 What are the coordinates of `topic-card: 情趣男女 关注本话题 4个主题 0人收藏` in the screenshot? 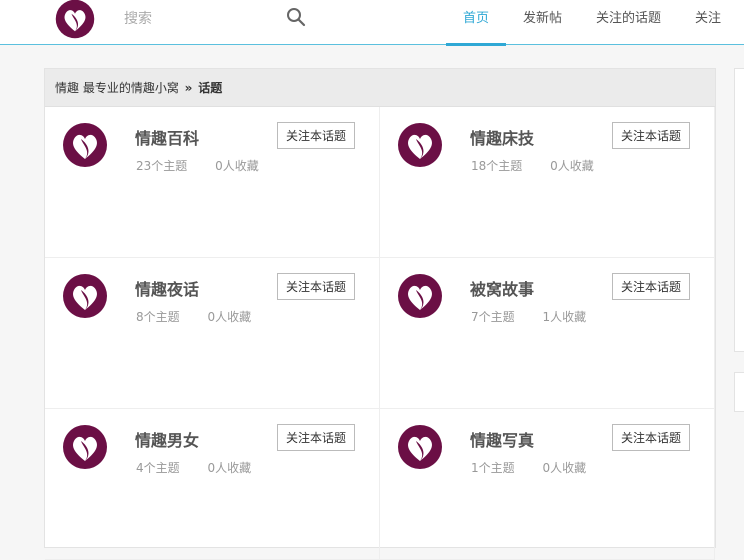 It's located at (212, 484).